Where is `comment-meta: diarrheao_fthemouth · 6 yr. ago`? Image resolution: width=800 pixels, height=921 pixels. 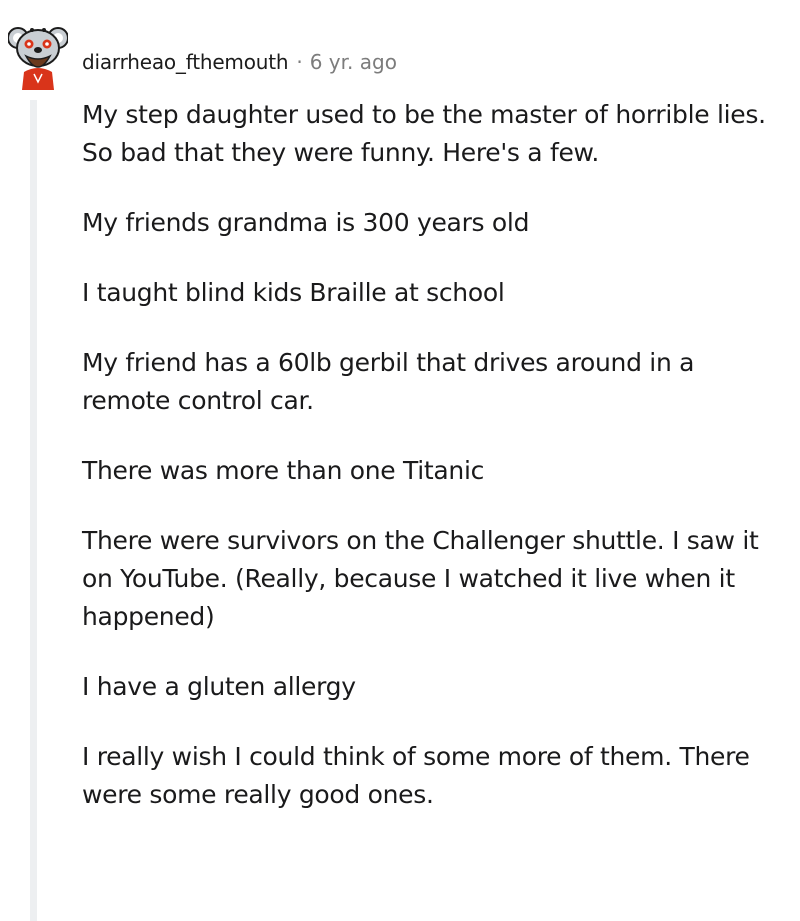 comment-meta: diarrheao_fthemouth · 6 yr. ago is located at coordinates (239, 62).